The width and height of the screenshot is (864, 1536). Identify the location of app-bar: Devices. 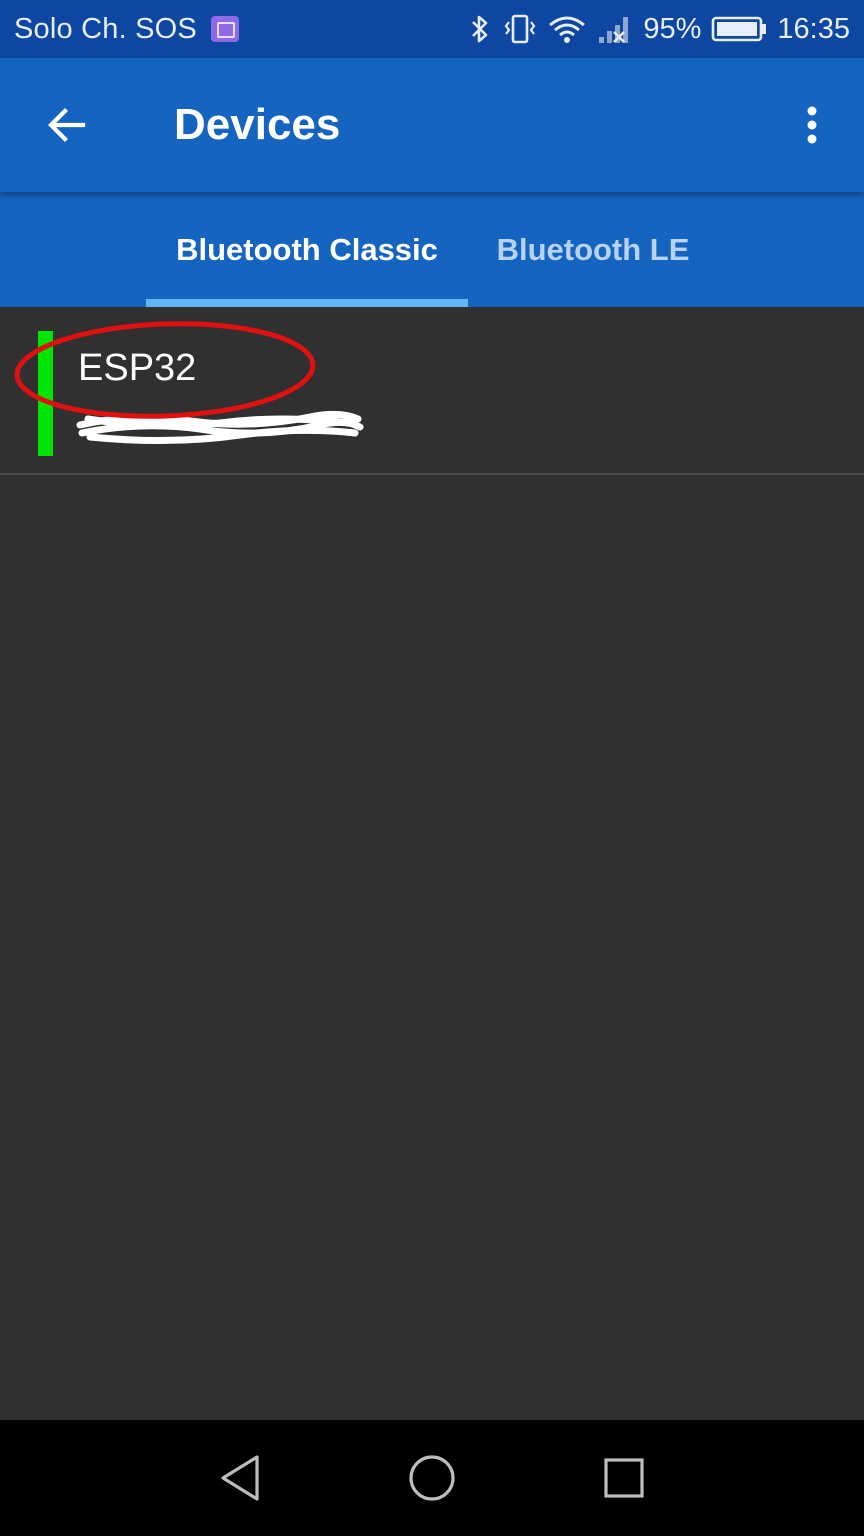
(432, 125).